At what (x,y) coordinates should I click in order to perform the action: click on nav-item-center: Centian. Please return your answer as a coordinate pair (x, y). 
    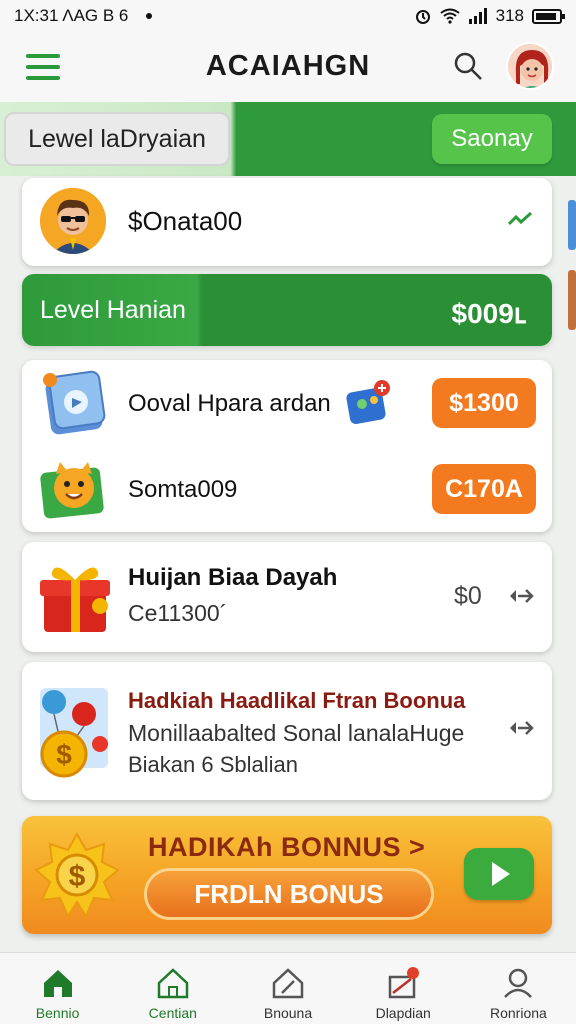
    Looking at the image, I should click on (172, 988).